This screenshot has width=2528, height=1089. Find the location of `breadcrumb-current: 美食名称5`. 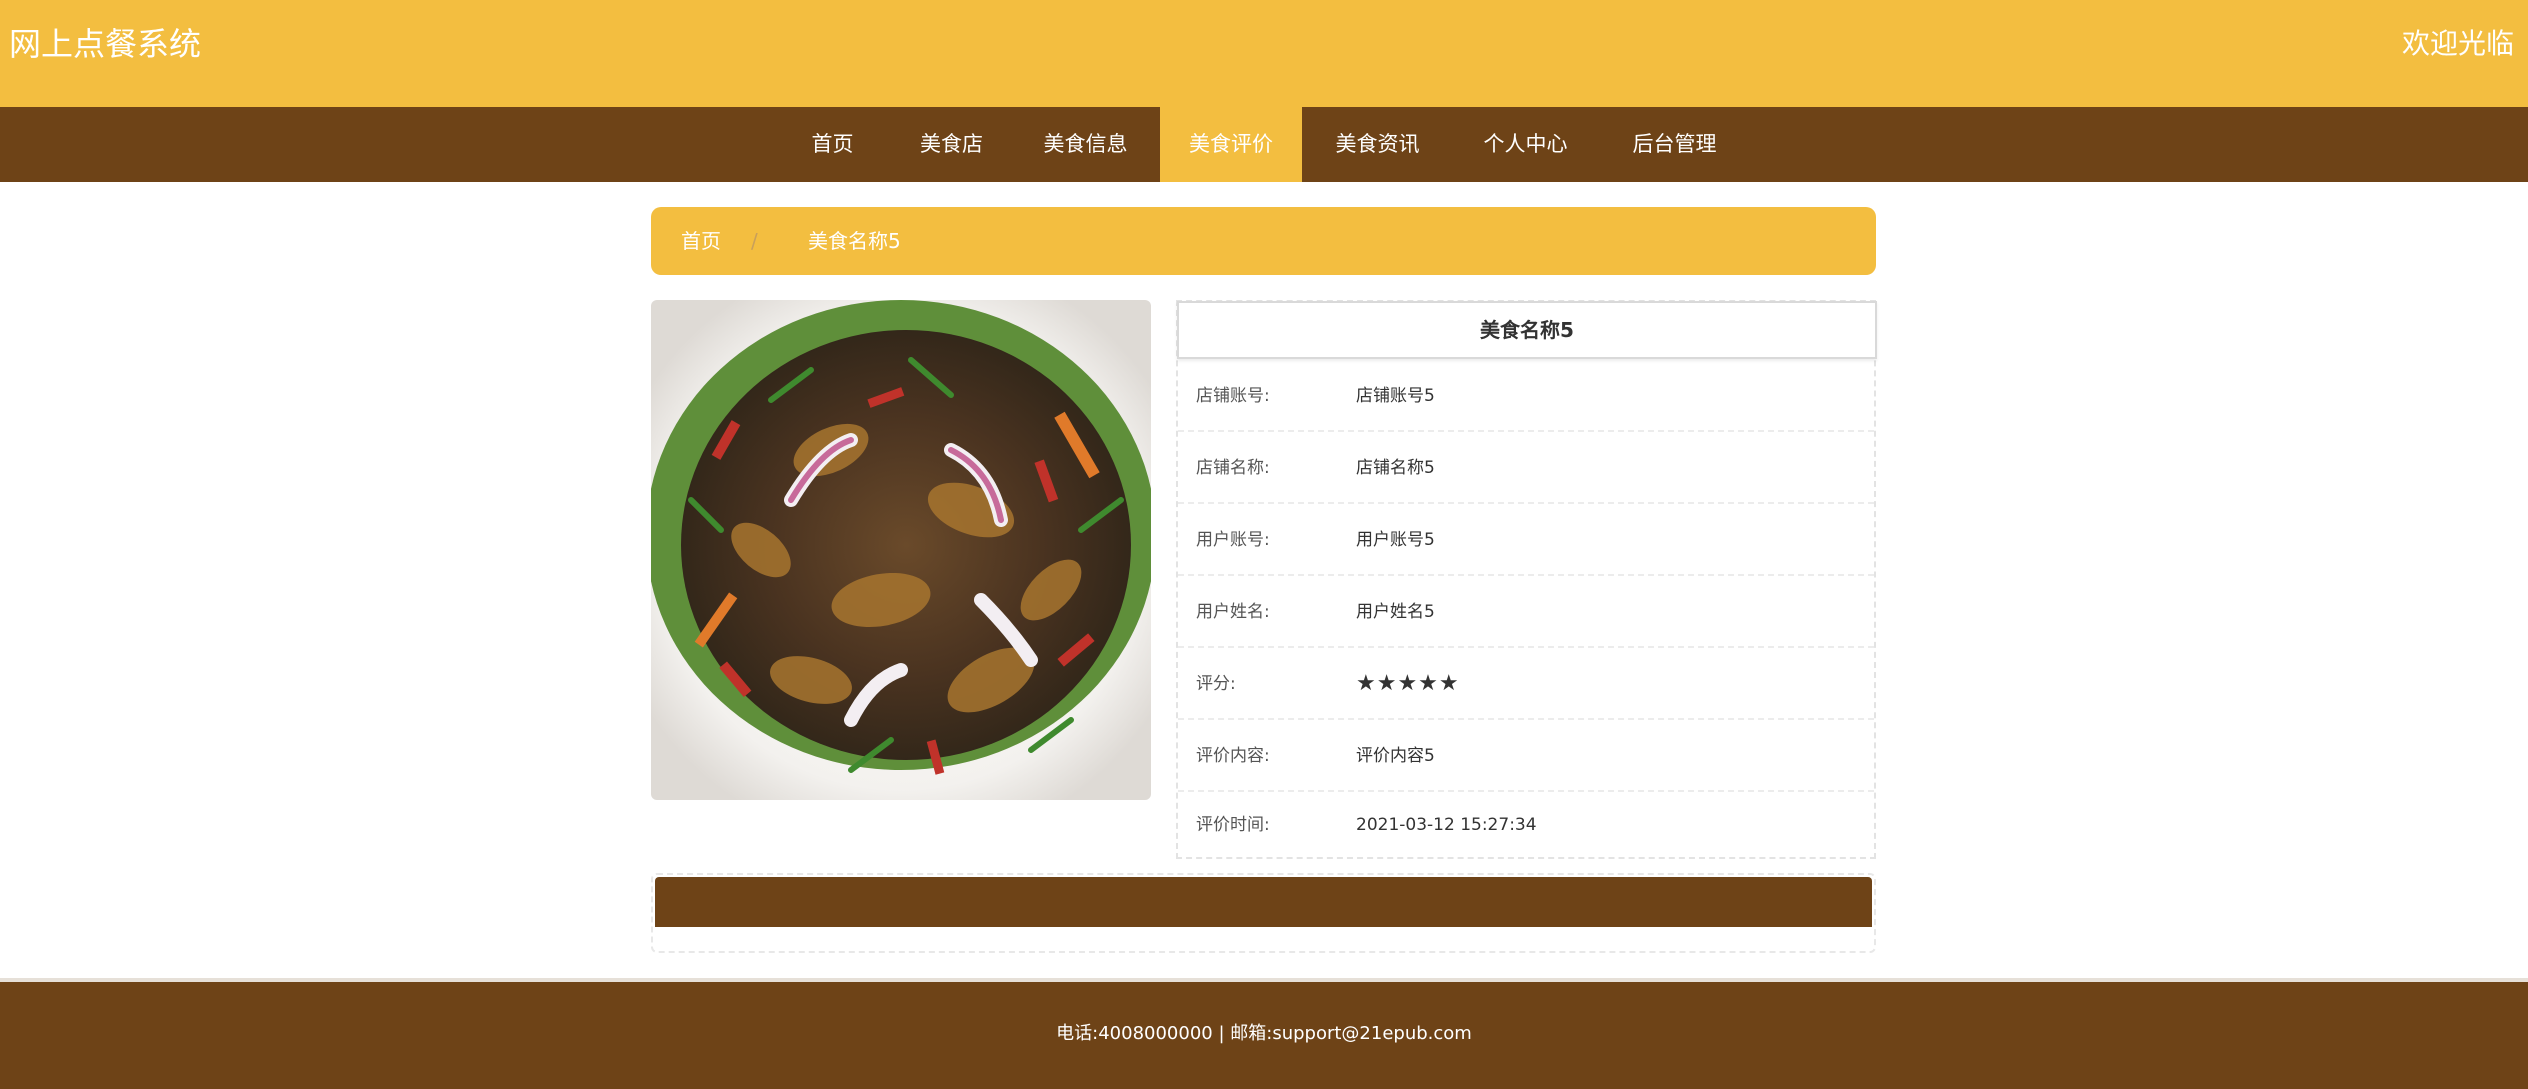

breadcrumb-current: 美食名称5 is located at coordinates (854, 241).